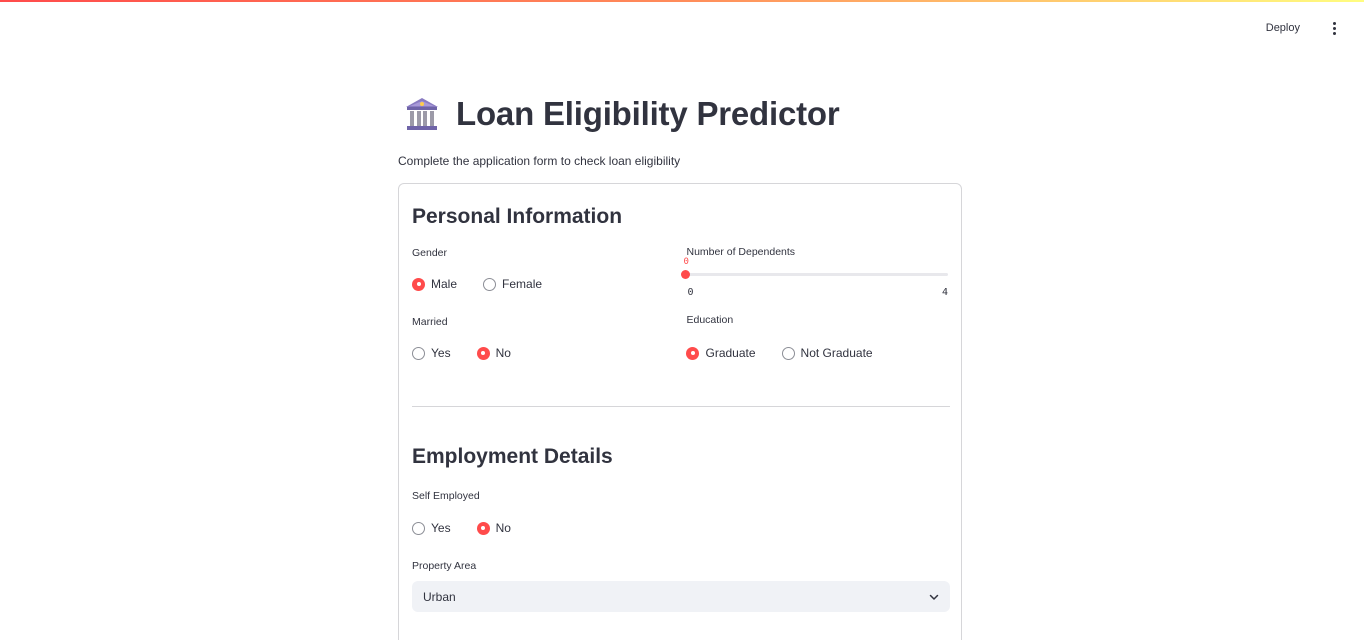 This screenshot has width=1364, height=640. What do you see at coordinates (730, 353) in the screenshot?
I see `radio-label: Graduate` at bounding box center [730, 353].